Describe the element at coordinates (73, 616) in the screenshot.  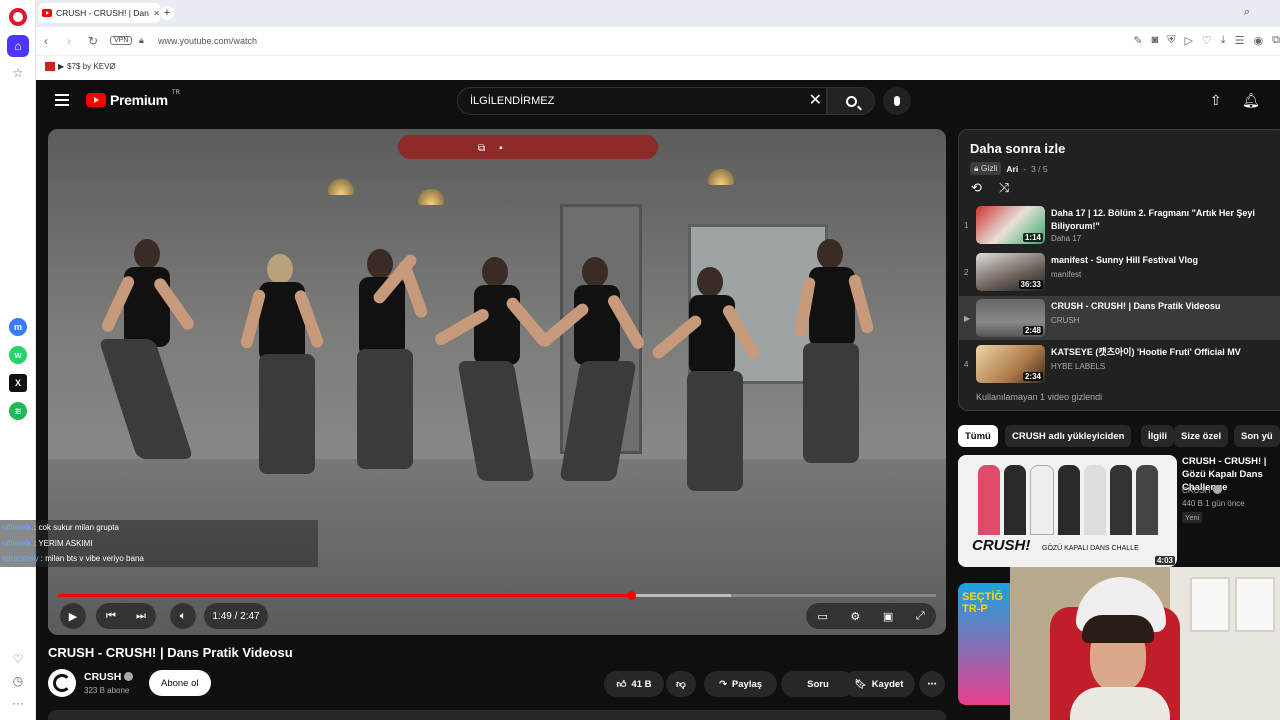
I see `play-button: ▶` at that location.